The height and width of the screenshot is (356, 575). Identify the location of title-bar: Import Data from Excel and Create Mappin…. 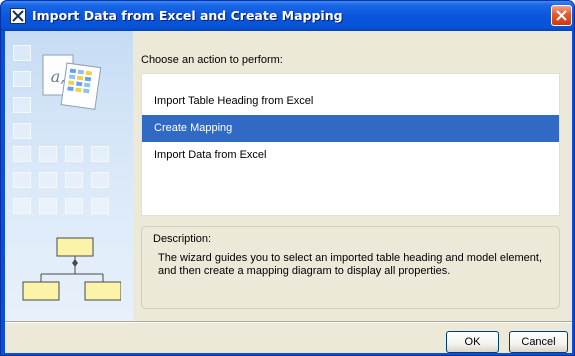
(287, 16).